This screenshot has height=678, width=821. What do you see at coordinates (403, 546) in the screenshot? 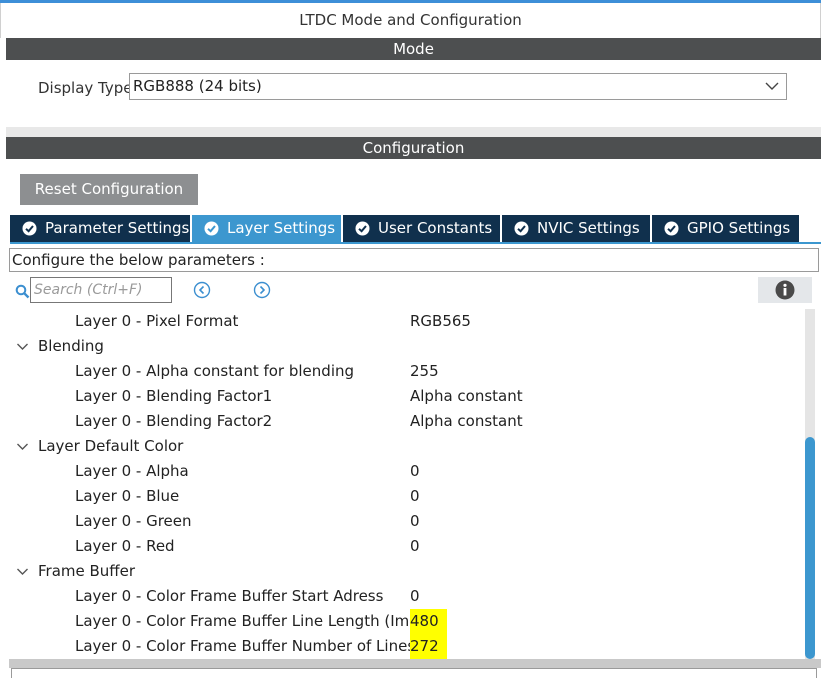
I see `param-row-red: Layer 0 - Red 0` at bounding box center [403, 546].